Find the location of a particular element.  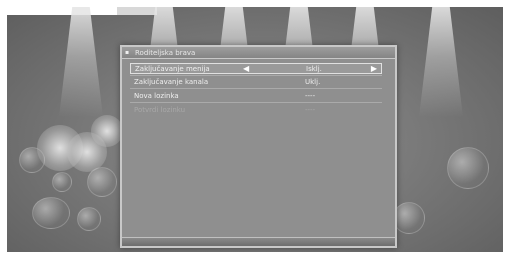

arrow-right-icon: ▶ is located at coordinates (374, 68).